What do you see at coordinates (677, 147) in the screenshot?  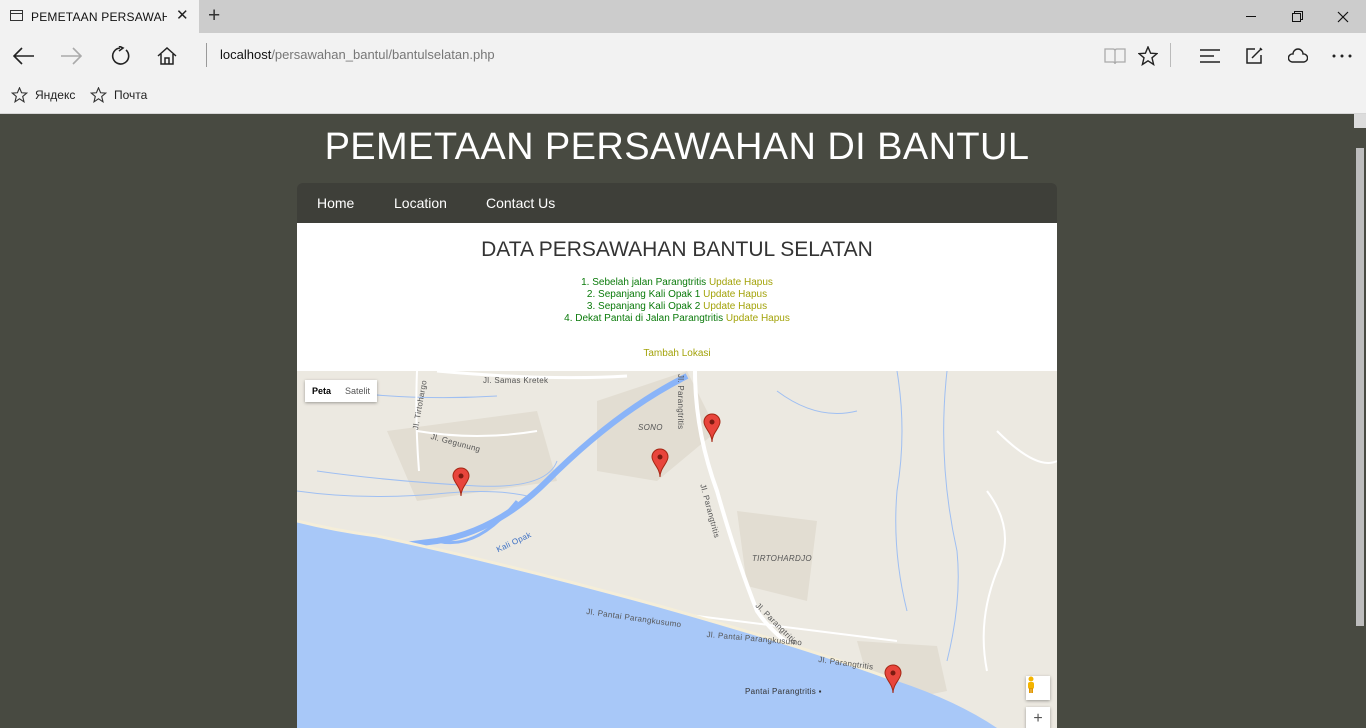 I see `page-title: PEMETAAN PERSAWAHAN DI BANTUL` at bounding box center [677, 147].